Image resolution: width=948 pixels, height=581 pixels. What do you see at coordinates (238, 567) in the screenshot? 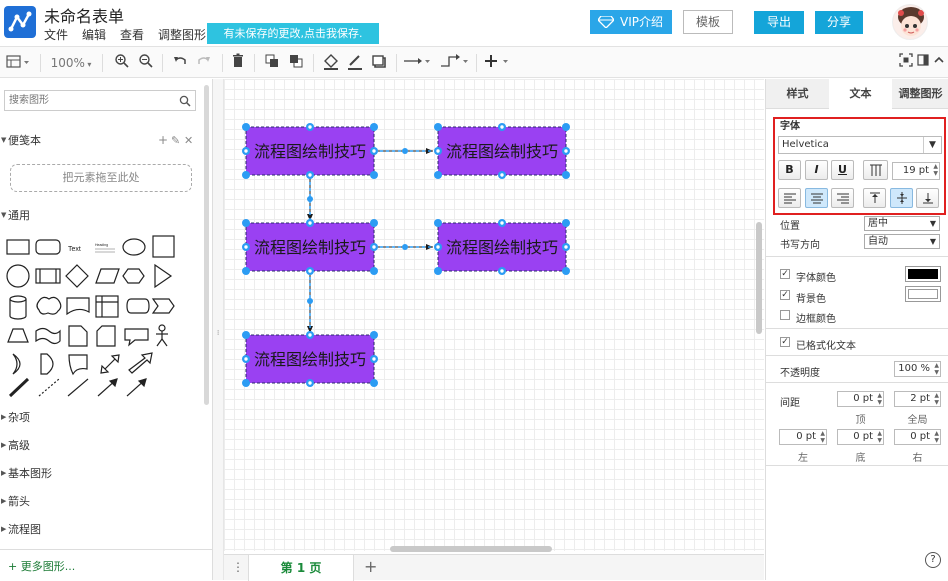
I see `pages-menu-icon: ⋮` at bounding box center [238, 567].